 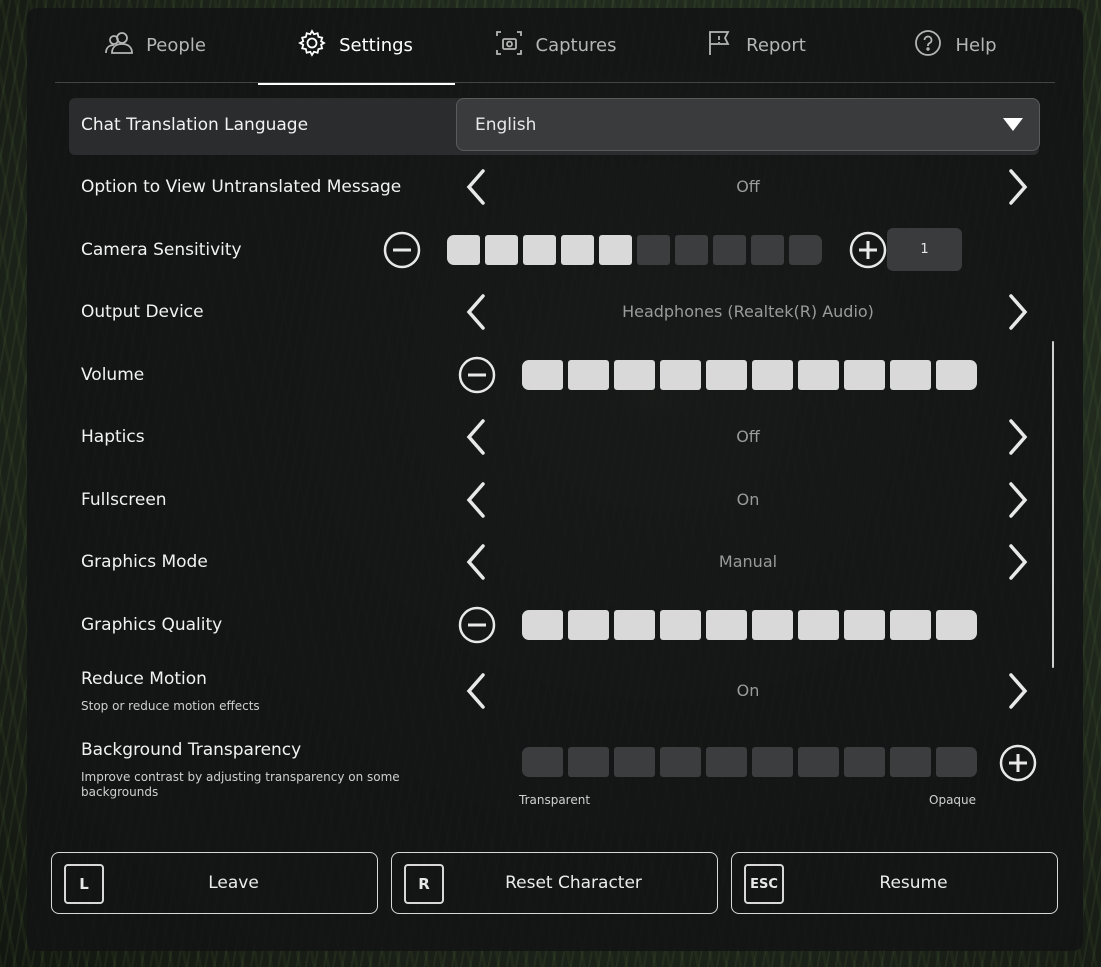 I want to click on key-hint: L, so click(x=84, y=884).